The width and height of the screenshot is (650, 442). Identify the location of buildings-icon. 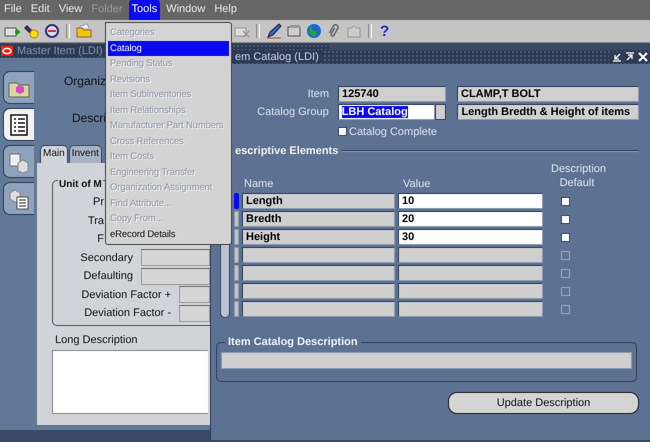
(19, 161).